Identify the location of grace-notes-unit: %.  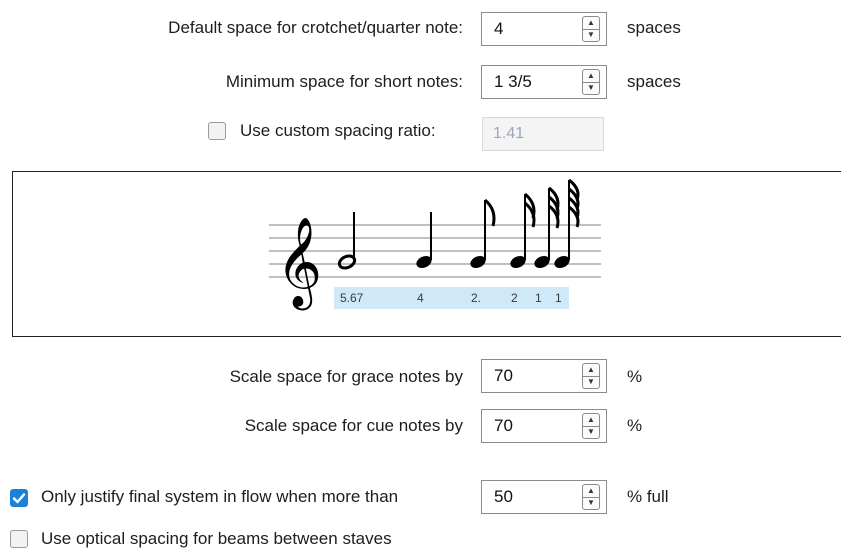
(635, 376).